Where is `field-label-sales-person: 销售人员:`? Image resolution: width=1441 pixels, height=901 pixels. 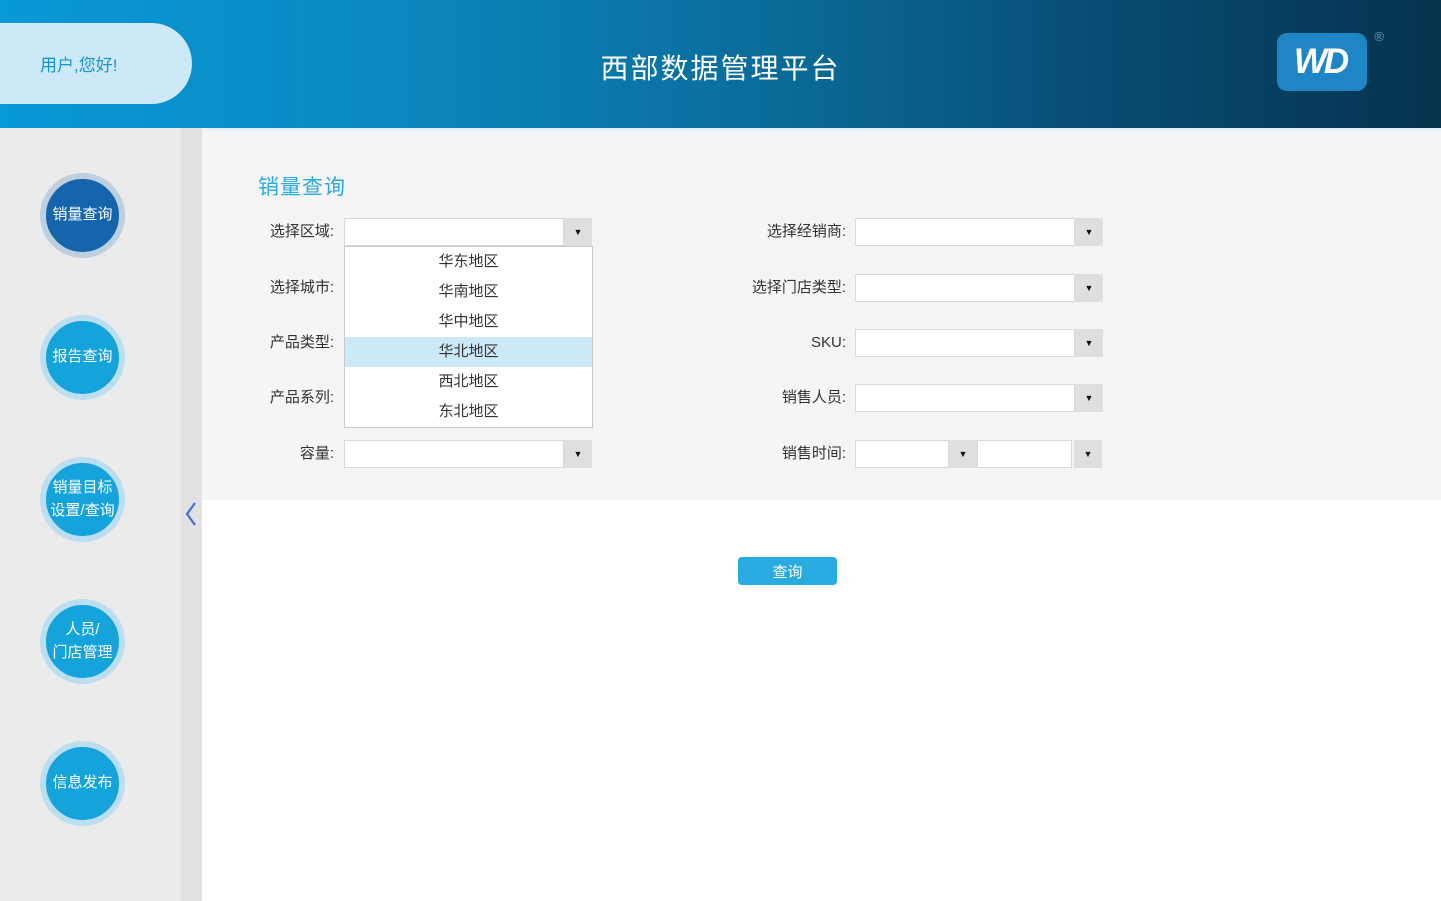
field-label-sales-person: 销售人员: is located at coordinates (813, 397).